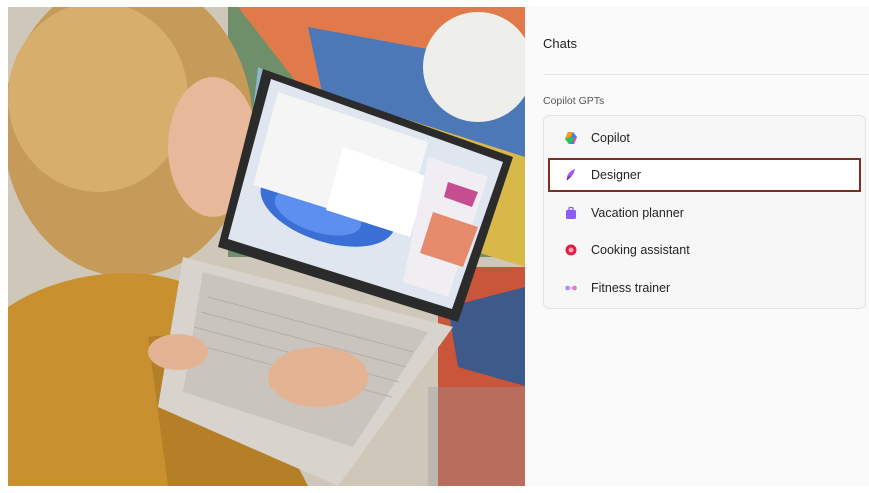  I want to click on gpt-item-fitness-trainer: Fitness trainer, so click(705, 288).